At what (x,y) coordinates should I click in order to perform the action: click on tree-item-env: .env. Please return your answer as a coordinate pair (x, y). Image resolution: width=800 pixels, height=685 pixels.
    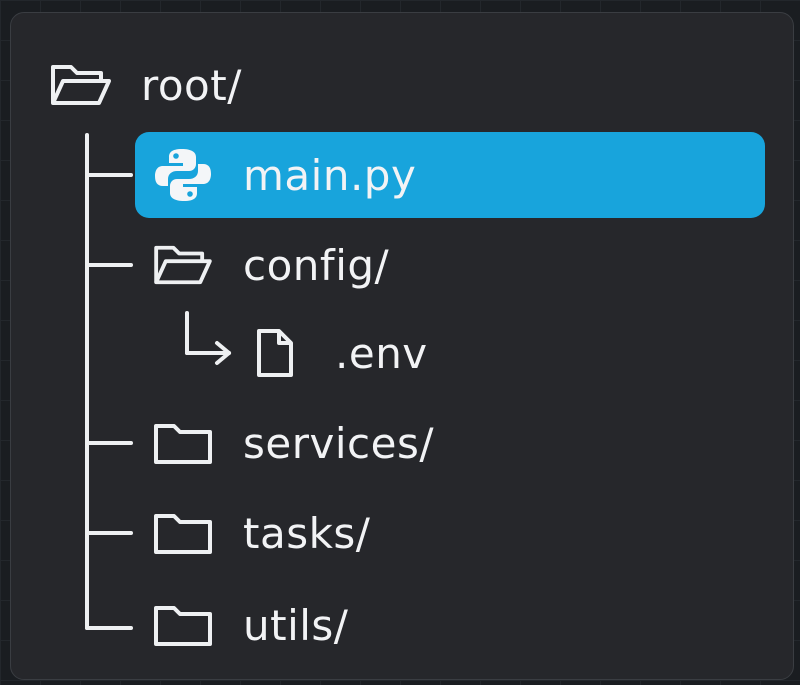
    Looking at the image, I should click on (339, 353).